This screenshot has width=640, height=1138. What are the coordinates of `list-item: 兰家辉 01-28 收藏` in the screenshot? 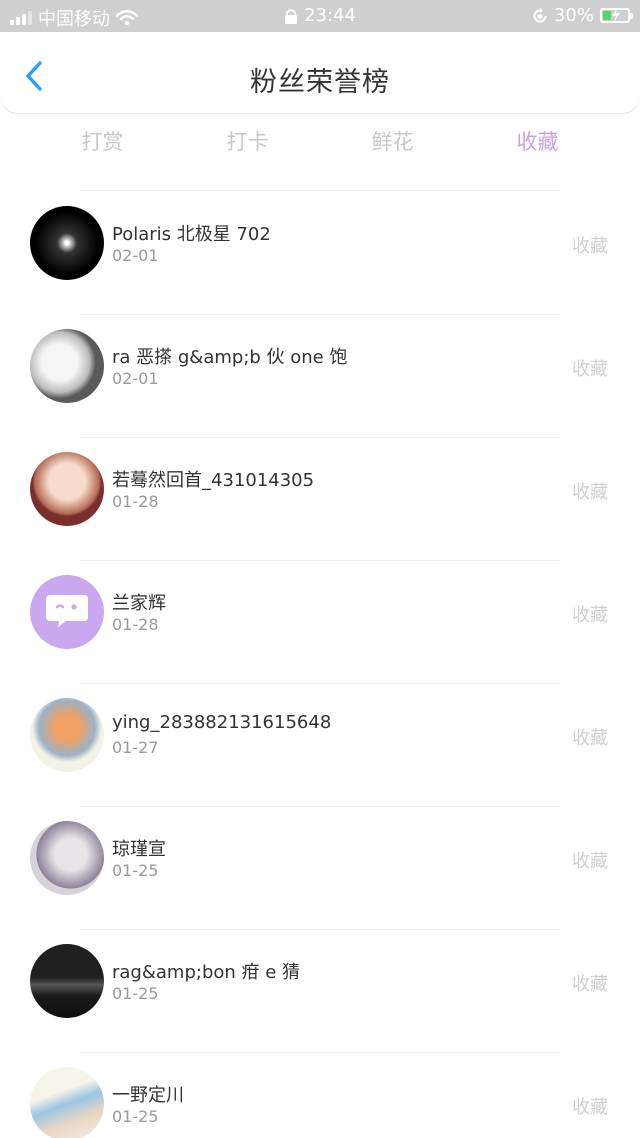 It's located at (320, 622).